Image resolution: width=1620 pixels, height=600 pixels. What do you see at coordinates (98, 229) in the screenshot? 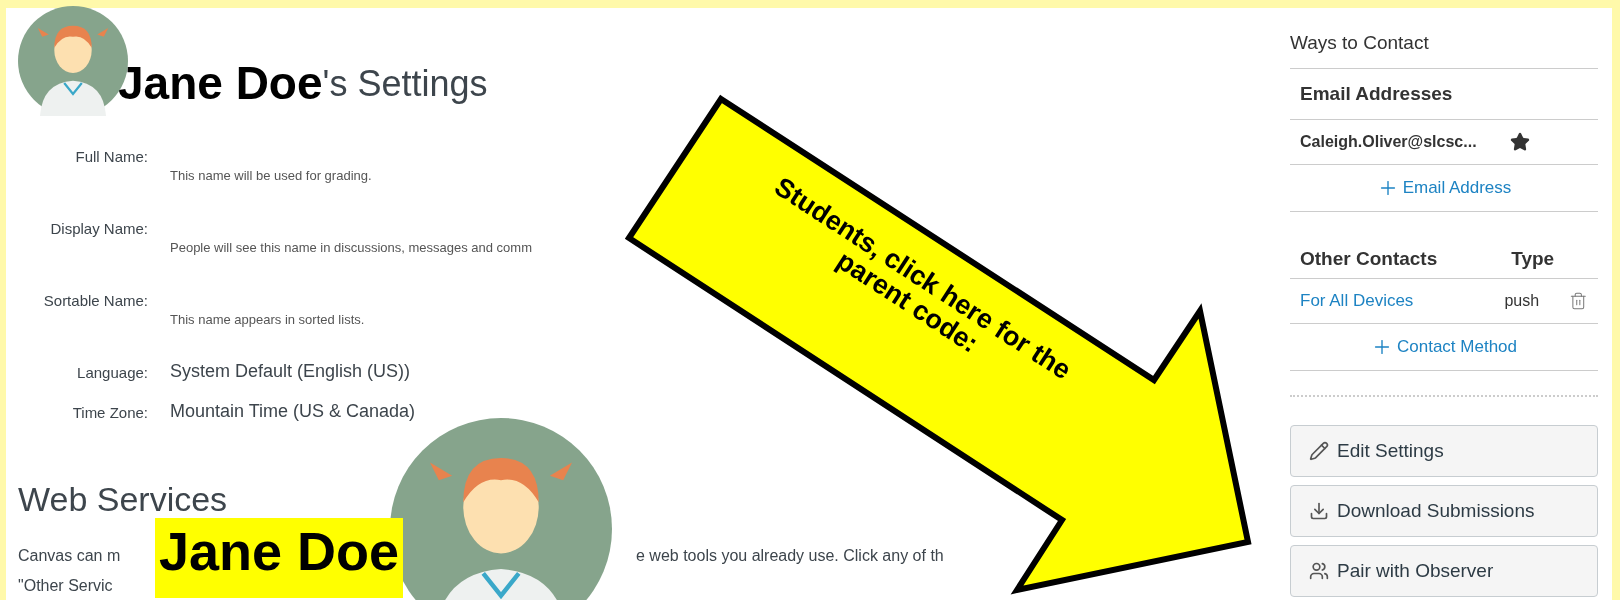
I see `field-label: Display Name:` at bounding box center [98, 229].